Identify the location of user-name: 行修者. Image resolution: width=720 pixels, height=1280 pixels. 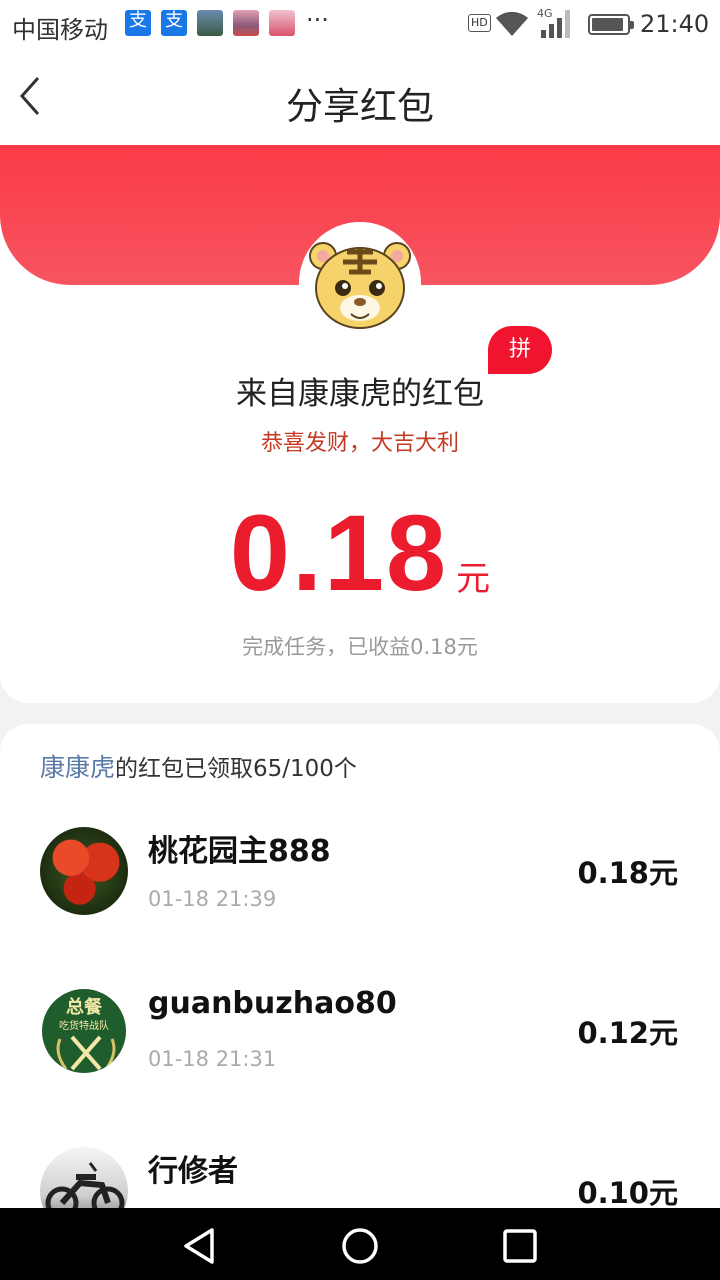
(193, 1171).